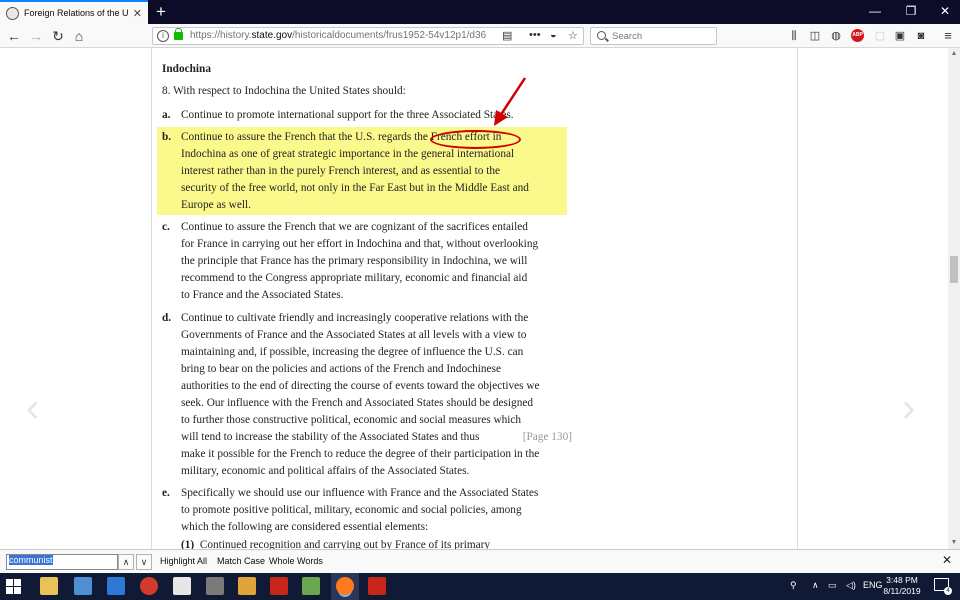  I want to click on whole-words-toggle: Whole Words, so click(296, 561).